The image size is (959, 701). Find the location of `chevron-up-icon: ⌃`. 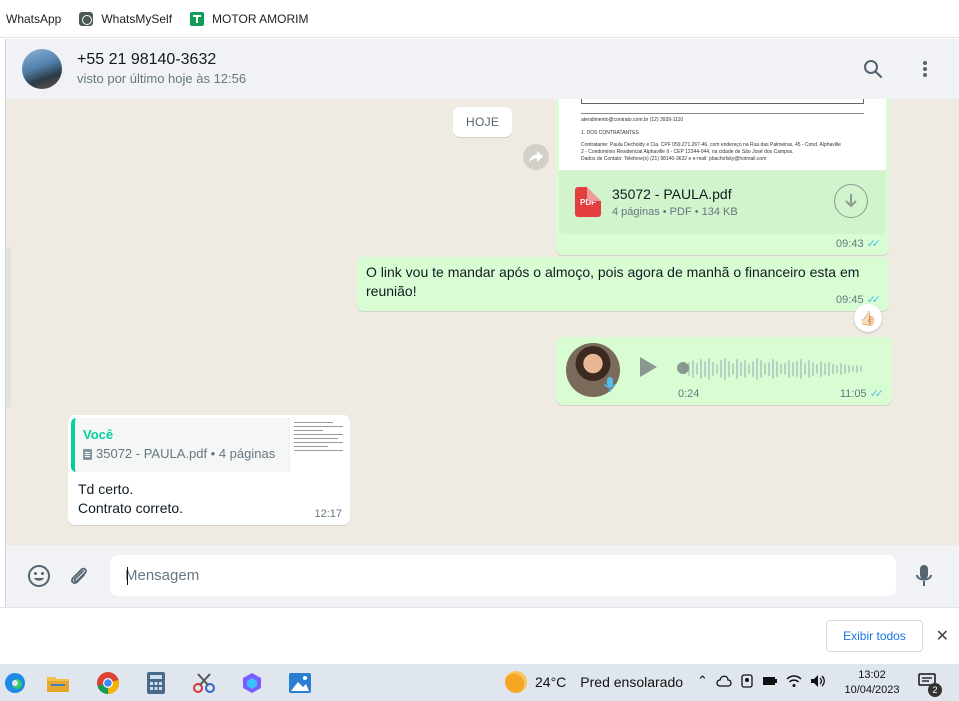

chevron-up-icon: ⌃ is located at coordinates (702, 681).